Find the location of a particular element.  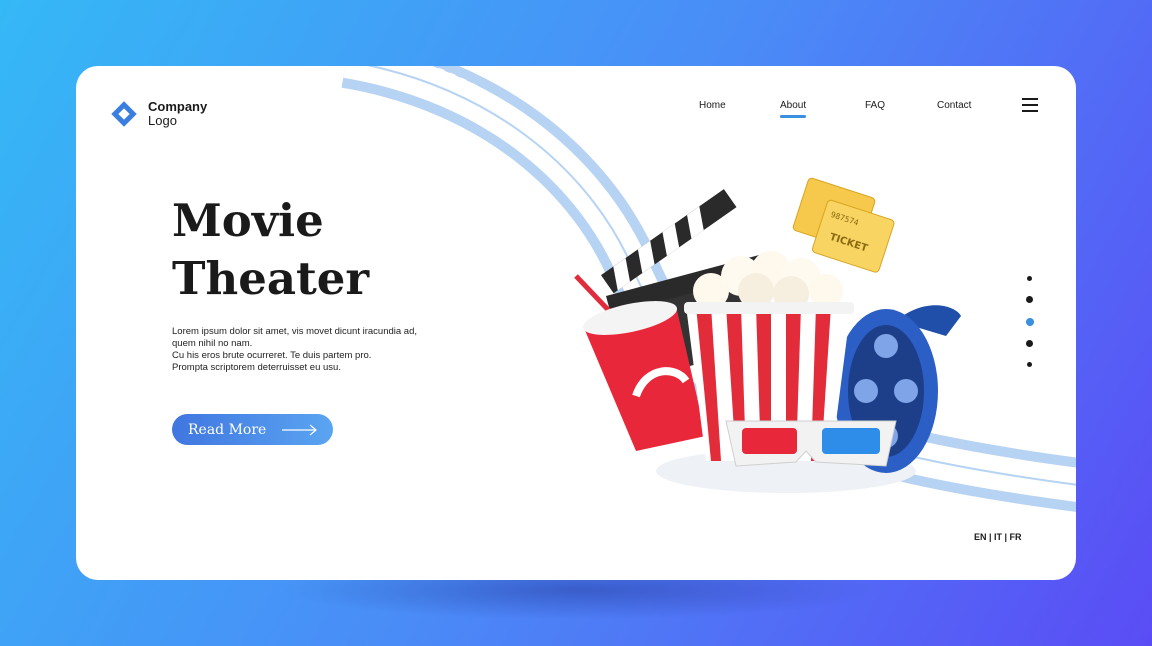

title-line-theater: Theater is located at coordinates (271, 278).